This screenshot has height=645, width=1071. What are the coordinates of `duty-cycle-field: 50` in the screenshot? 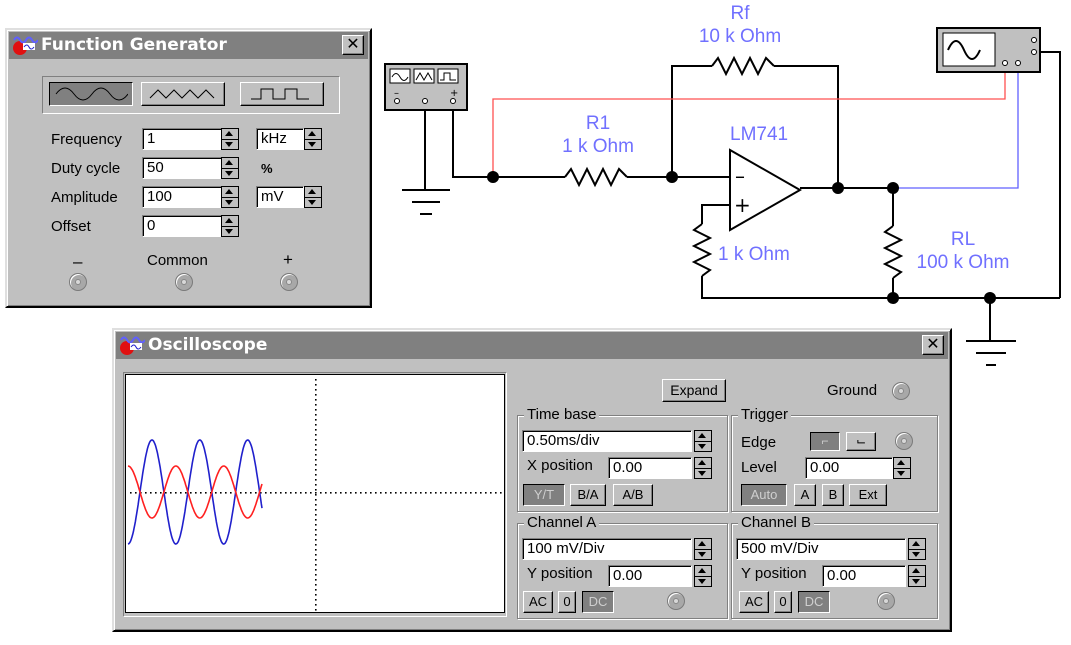 It's located at (183, 168).